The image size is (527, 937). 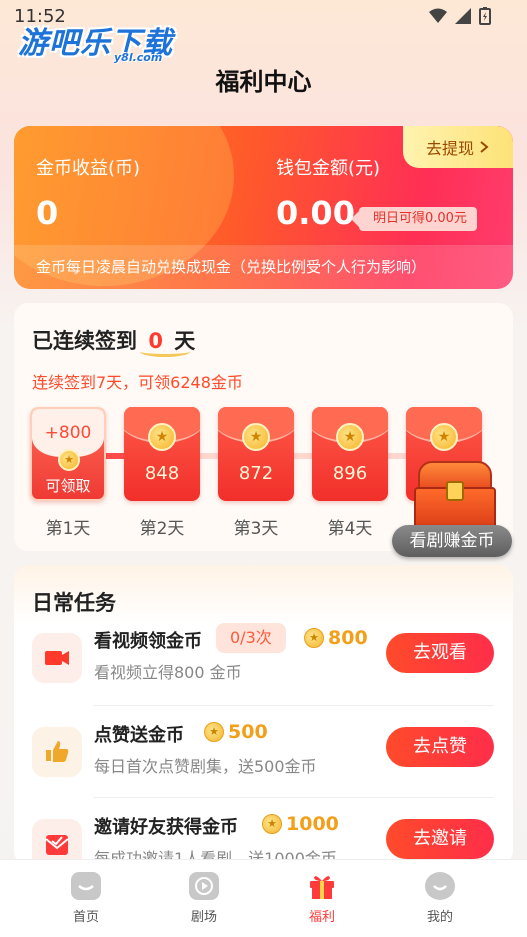 What do you see at coordinates (463, 16) in the screenshot?
I see `signal-icon` at bounding box center [463, 16].